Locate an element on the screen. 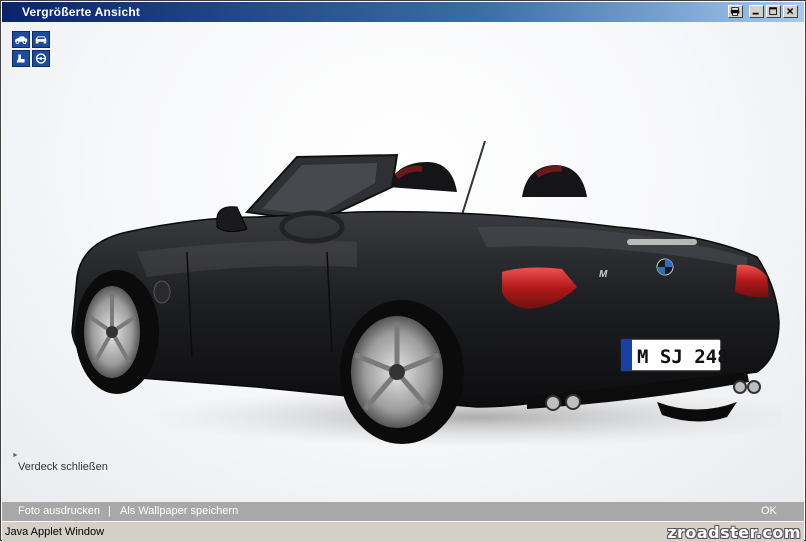 The image size is (806, 542). maximize-button is located at coordinates (773, 11).